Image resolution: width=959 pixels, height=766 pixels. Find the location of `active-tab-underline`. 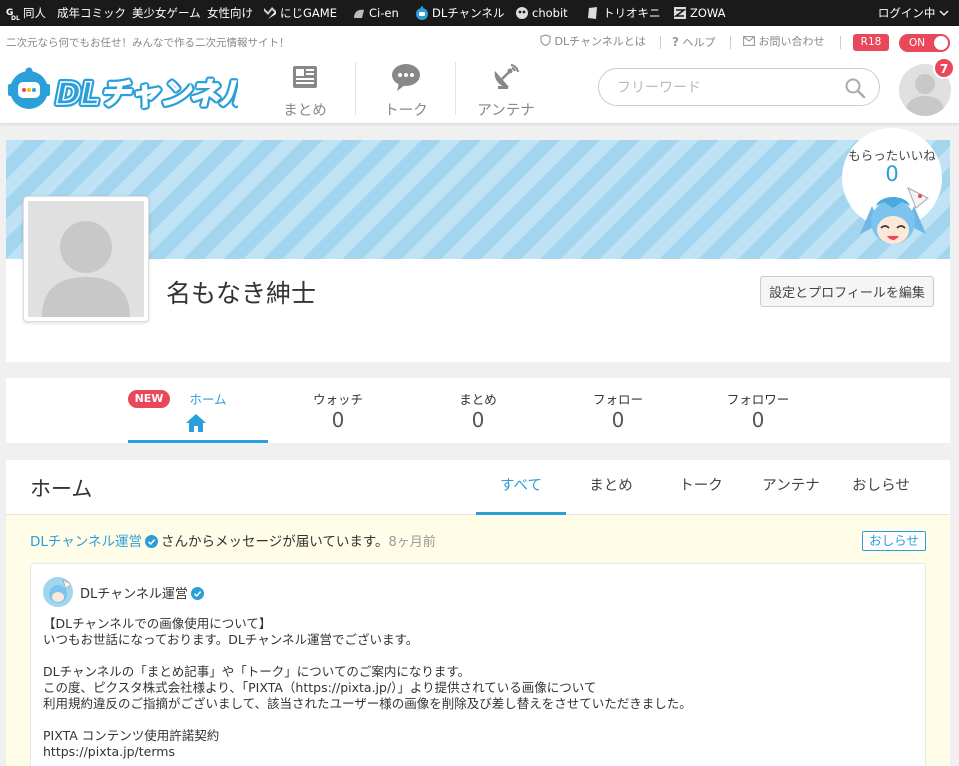

active-tab-underline is located at coordinates (198, 441).